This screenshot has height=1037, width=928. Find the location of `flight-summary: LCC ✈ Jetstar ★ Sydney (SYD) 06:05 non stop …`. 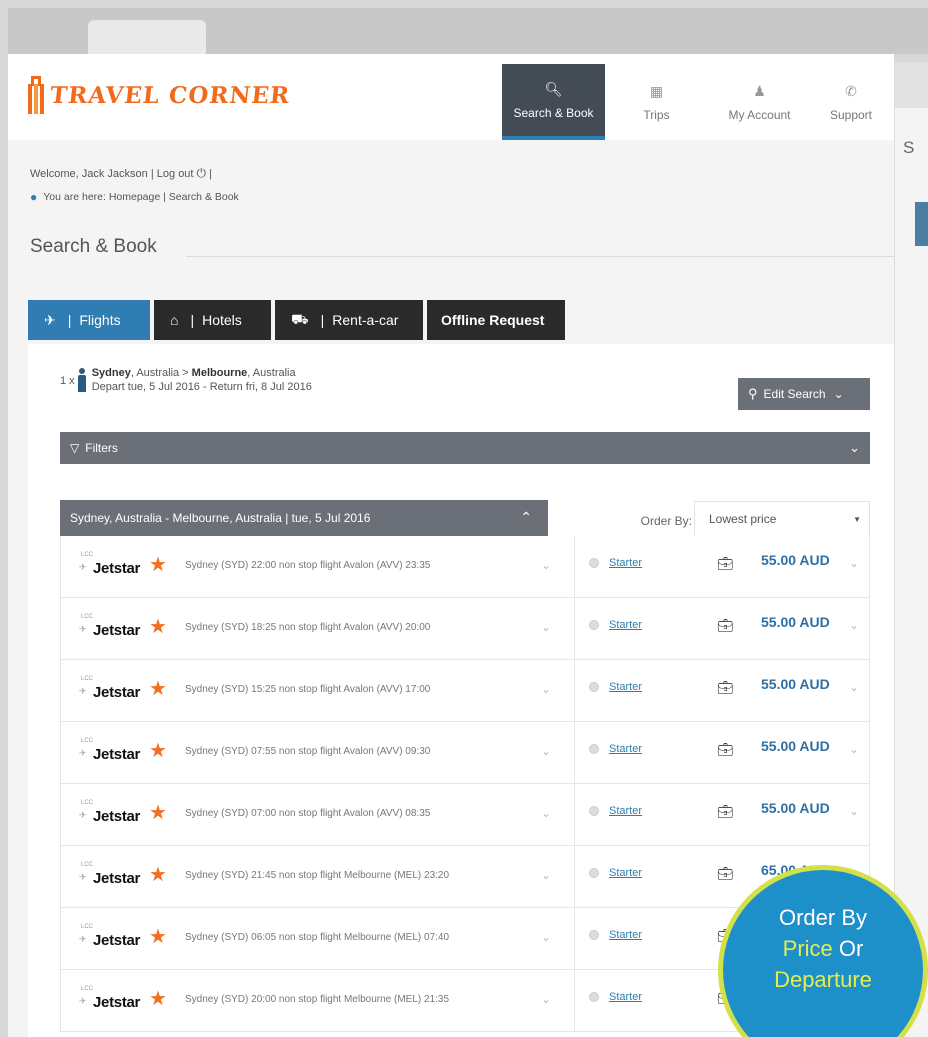

flight-summary: LCC ✈ Jetstar ★ Sydney (SYD) 06:05 non stop … is located at coordinates (318, 938).